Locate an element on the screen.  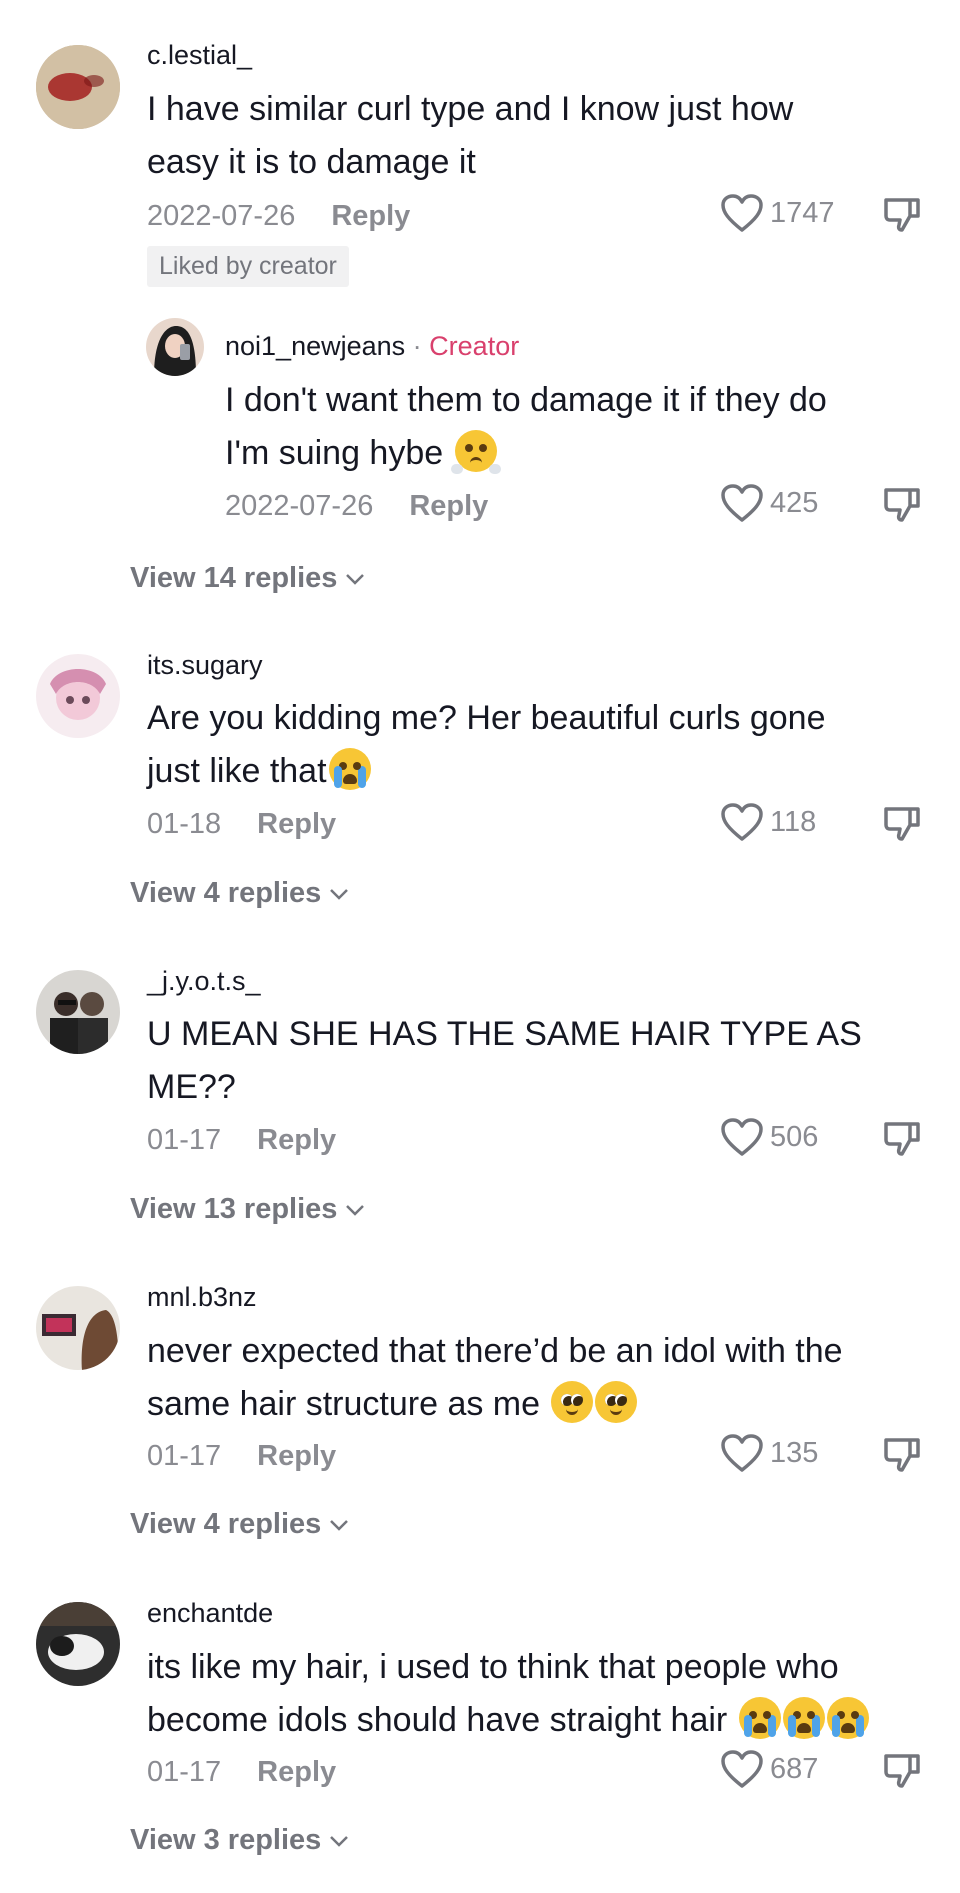
like-count: 1747 is located at coordinates (802, 212).